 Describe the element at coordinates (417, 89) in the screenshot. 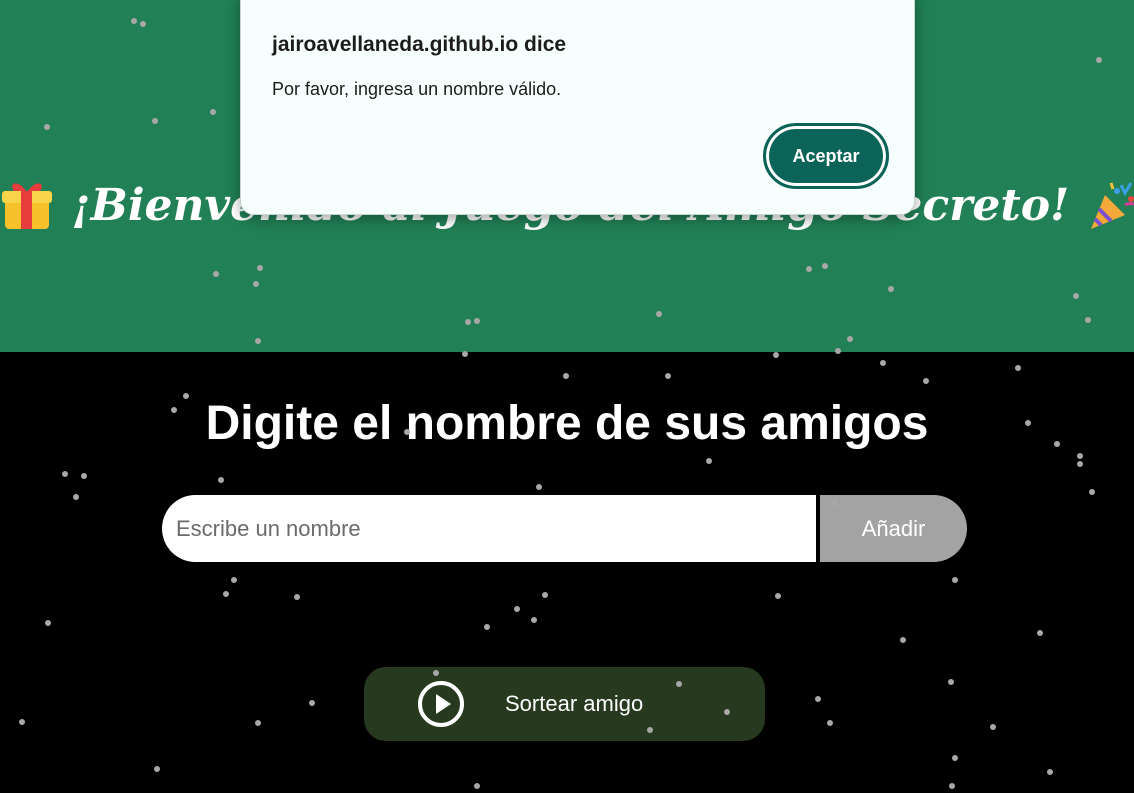

I see `alert-message: Por favor, ingresa un nombre válido.` at that location.